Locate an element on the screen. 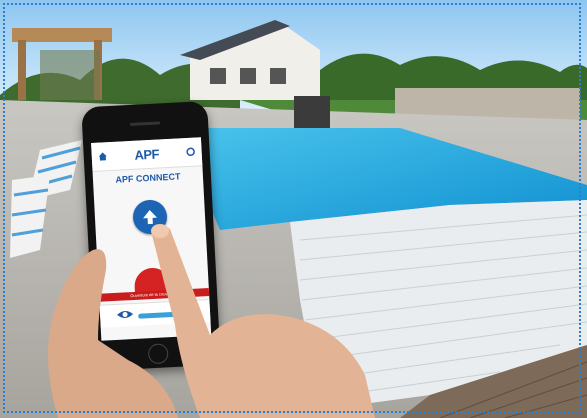 The image size is (587, 418). refresh-icon is located at coordinates (190, 152).